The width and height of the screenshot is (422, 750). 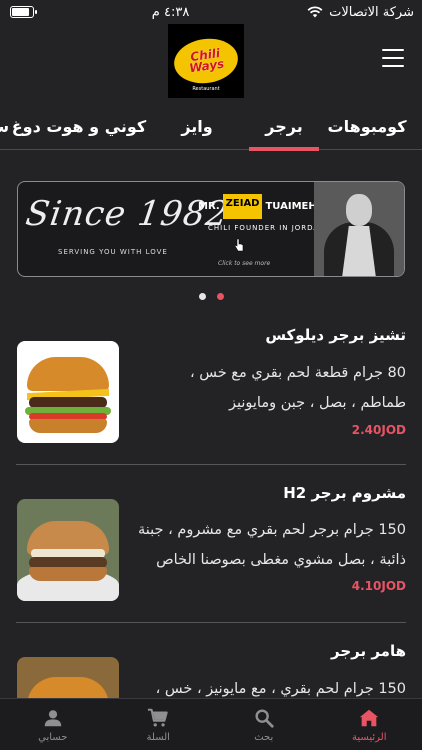 What do you see at coordinates (393, 58) in the screenshot?
I see `hamburger-menu-icon` at bounding box center [393, 58].